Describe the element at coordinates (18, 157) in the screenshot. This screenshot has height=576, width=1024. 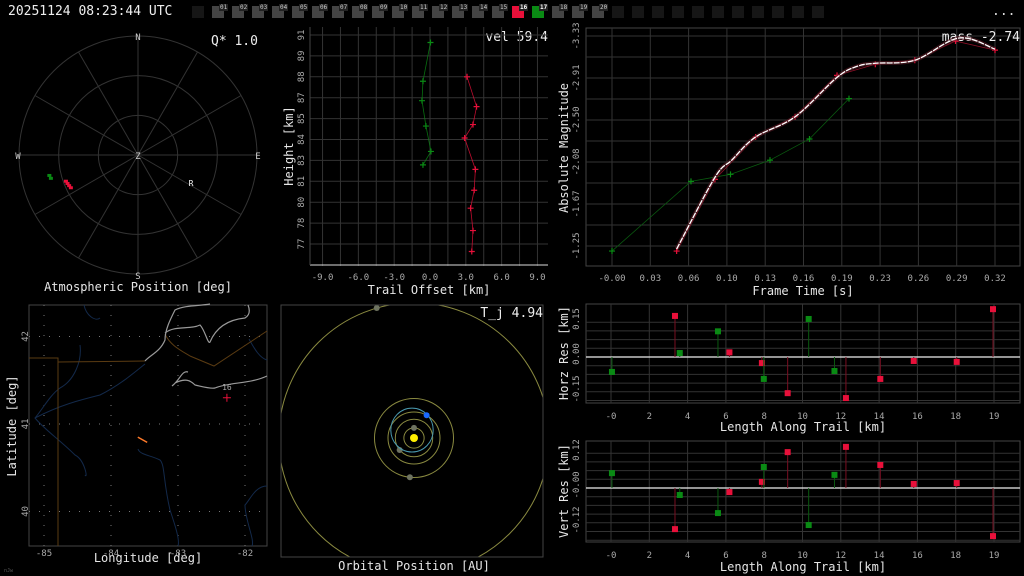
I see `compass-w: W` at that location.